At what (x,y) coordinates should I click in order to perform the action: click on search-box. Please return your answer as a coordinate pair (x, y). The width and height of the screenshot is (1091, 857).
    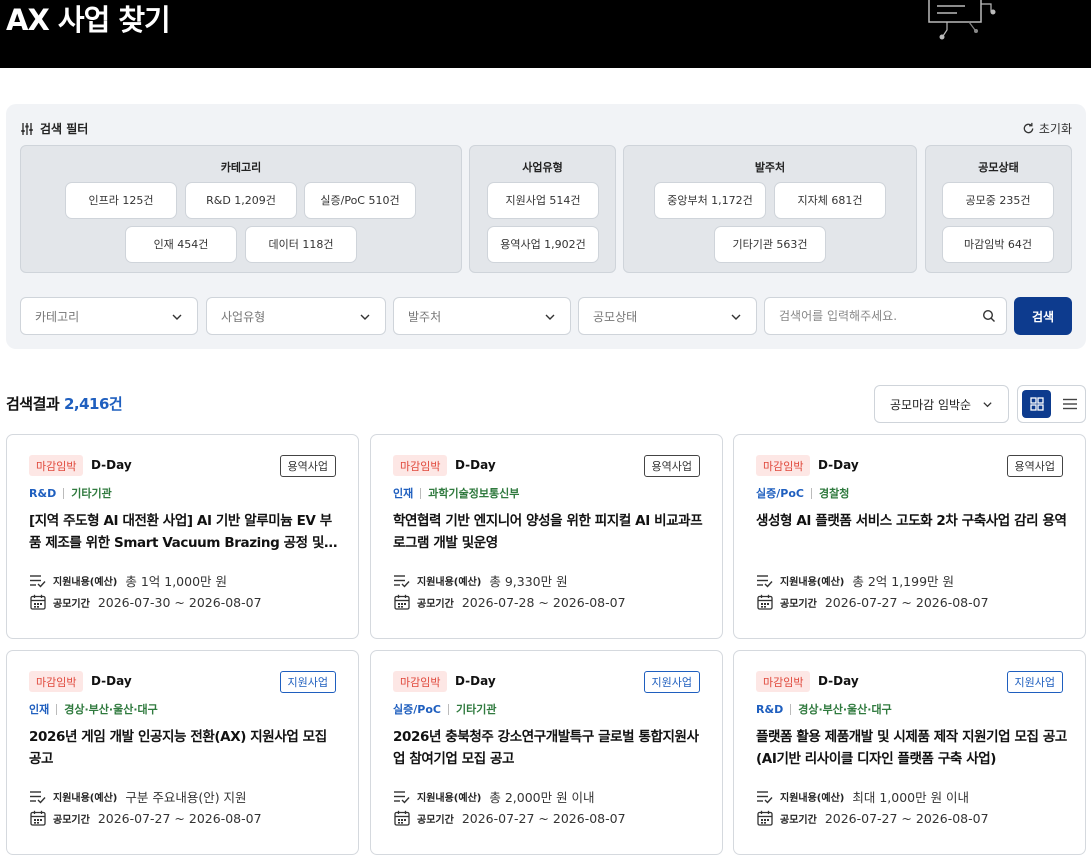
    Looking at the image, I should click on (885, 316).